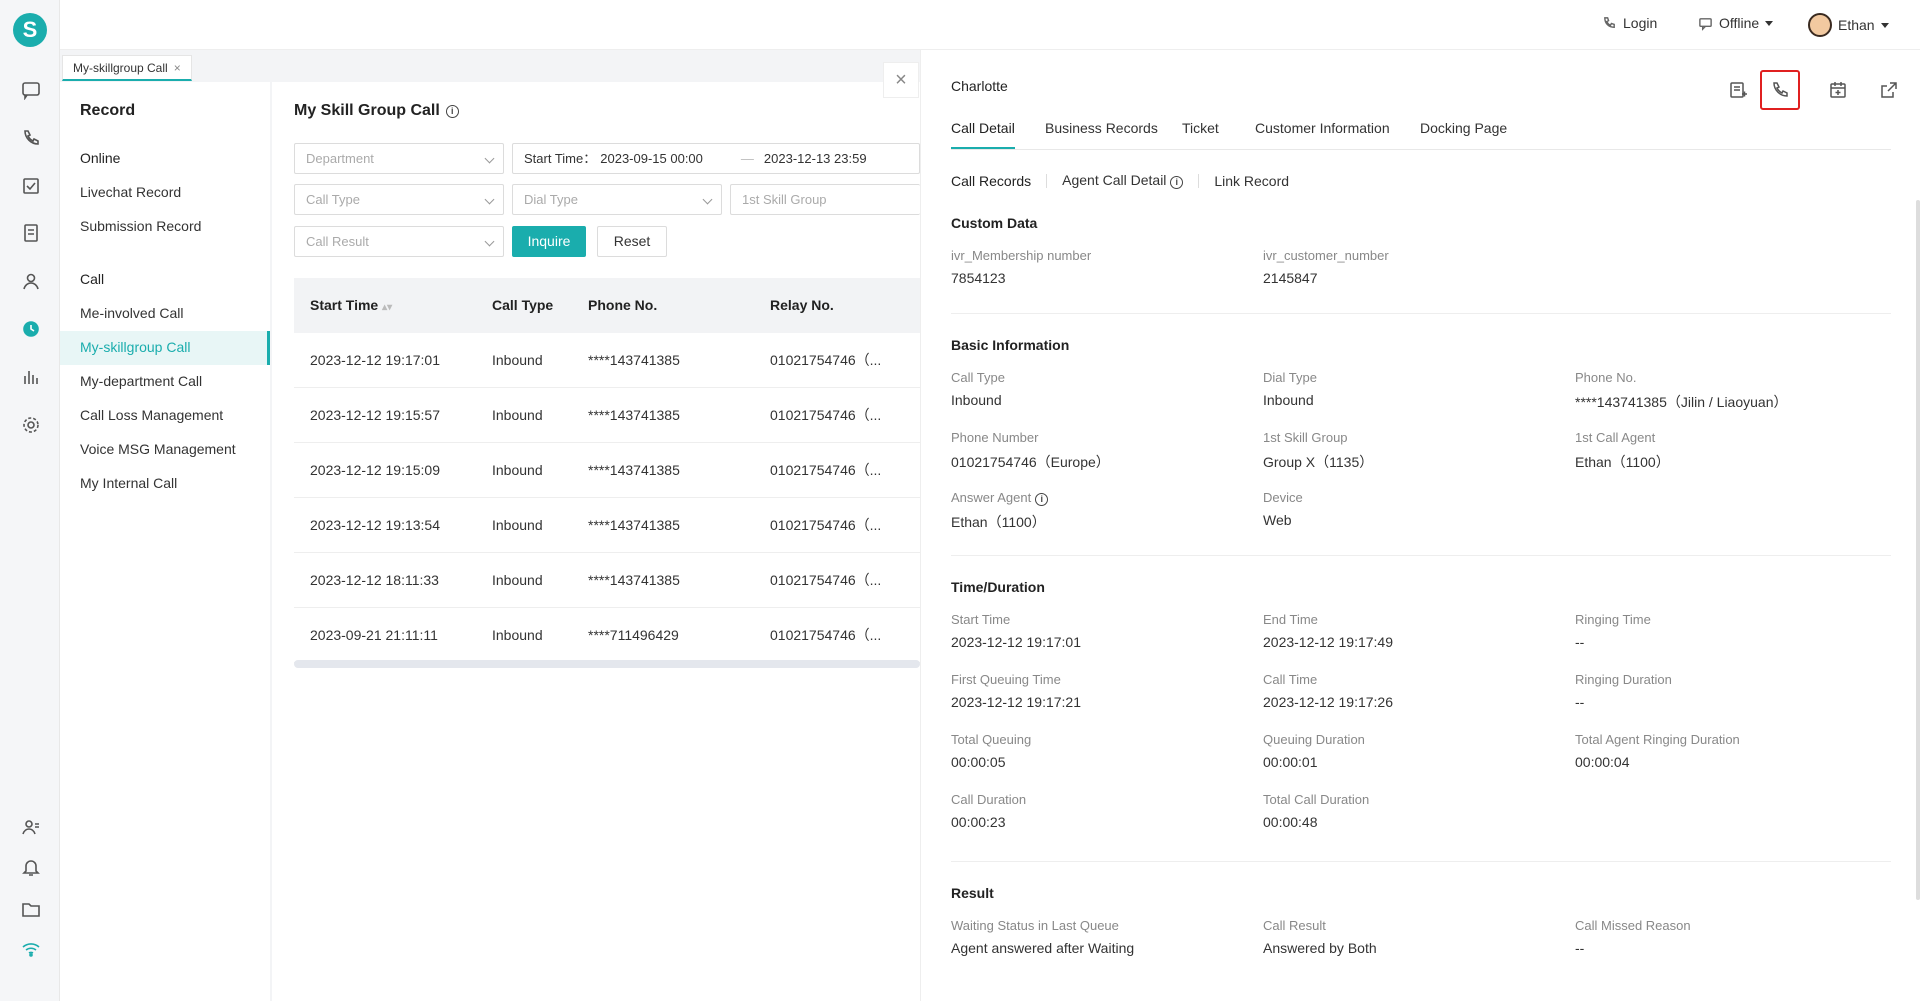 The width and height of the screenshot is (1920, 1001). What do you see at coordinates (1251, 181) in the screenshot?
I see `subtab-link-record: Link Record` at bounding box center [1251, 181].